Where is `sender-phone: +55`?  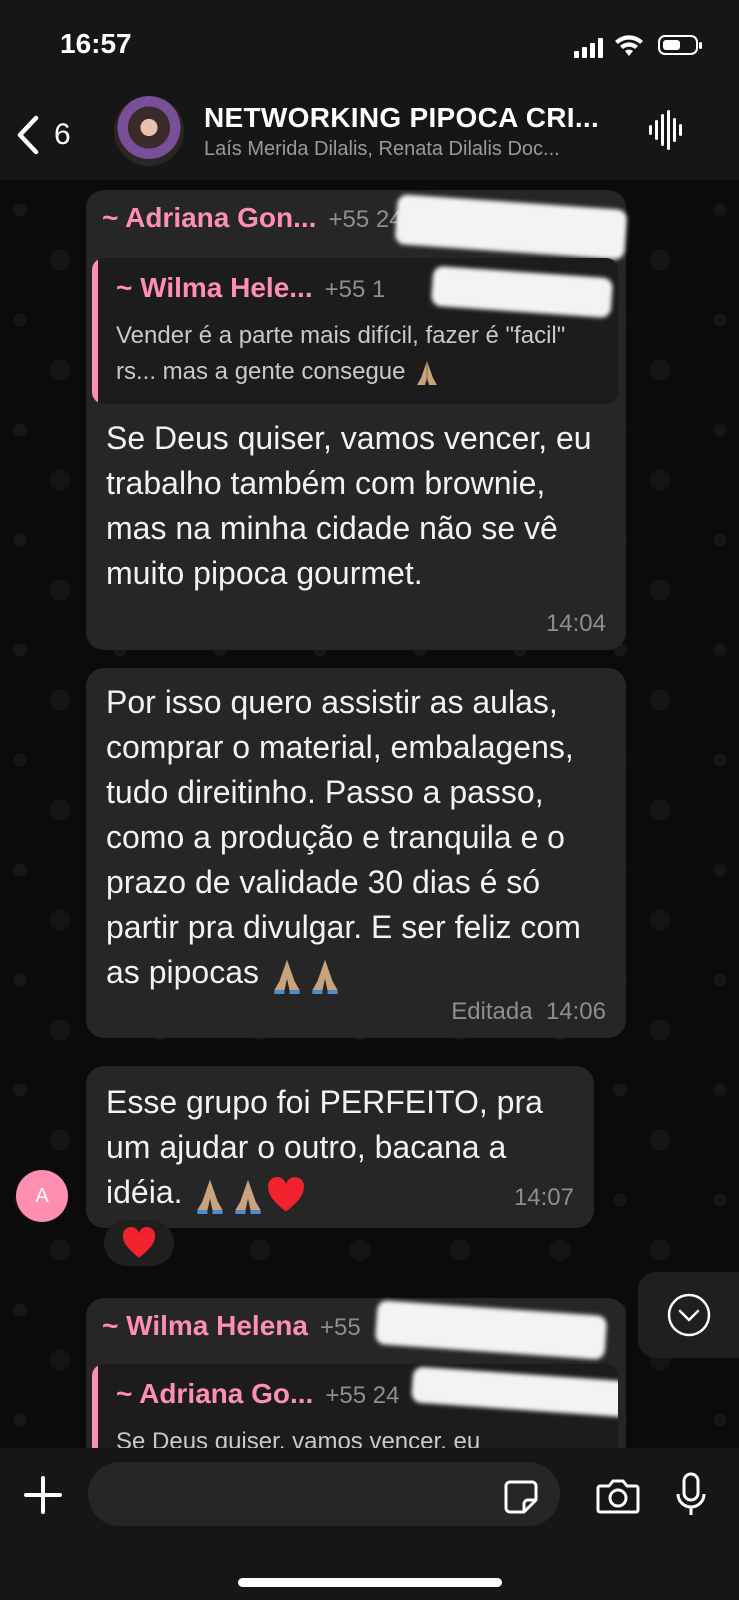 sender-phone: +55 is located at coordinates (340, 1327).